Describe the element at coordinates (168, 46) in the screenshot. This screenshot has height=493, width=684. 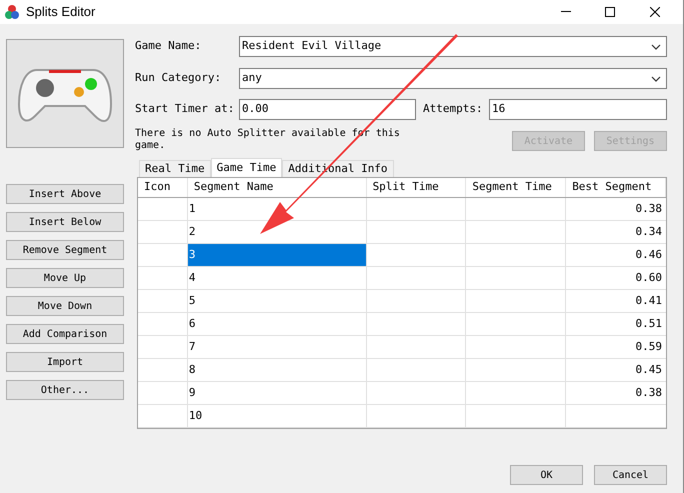
I see `field-label: Game Name:` at that location.